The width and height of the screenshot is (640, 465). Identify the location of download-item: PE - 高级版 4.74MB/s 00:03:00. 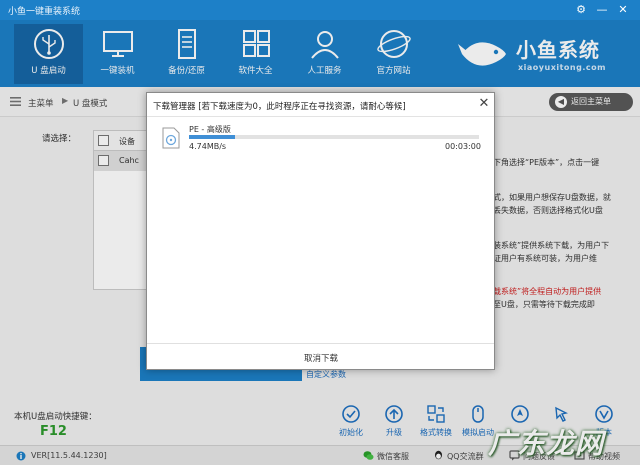
(321, 137).